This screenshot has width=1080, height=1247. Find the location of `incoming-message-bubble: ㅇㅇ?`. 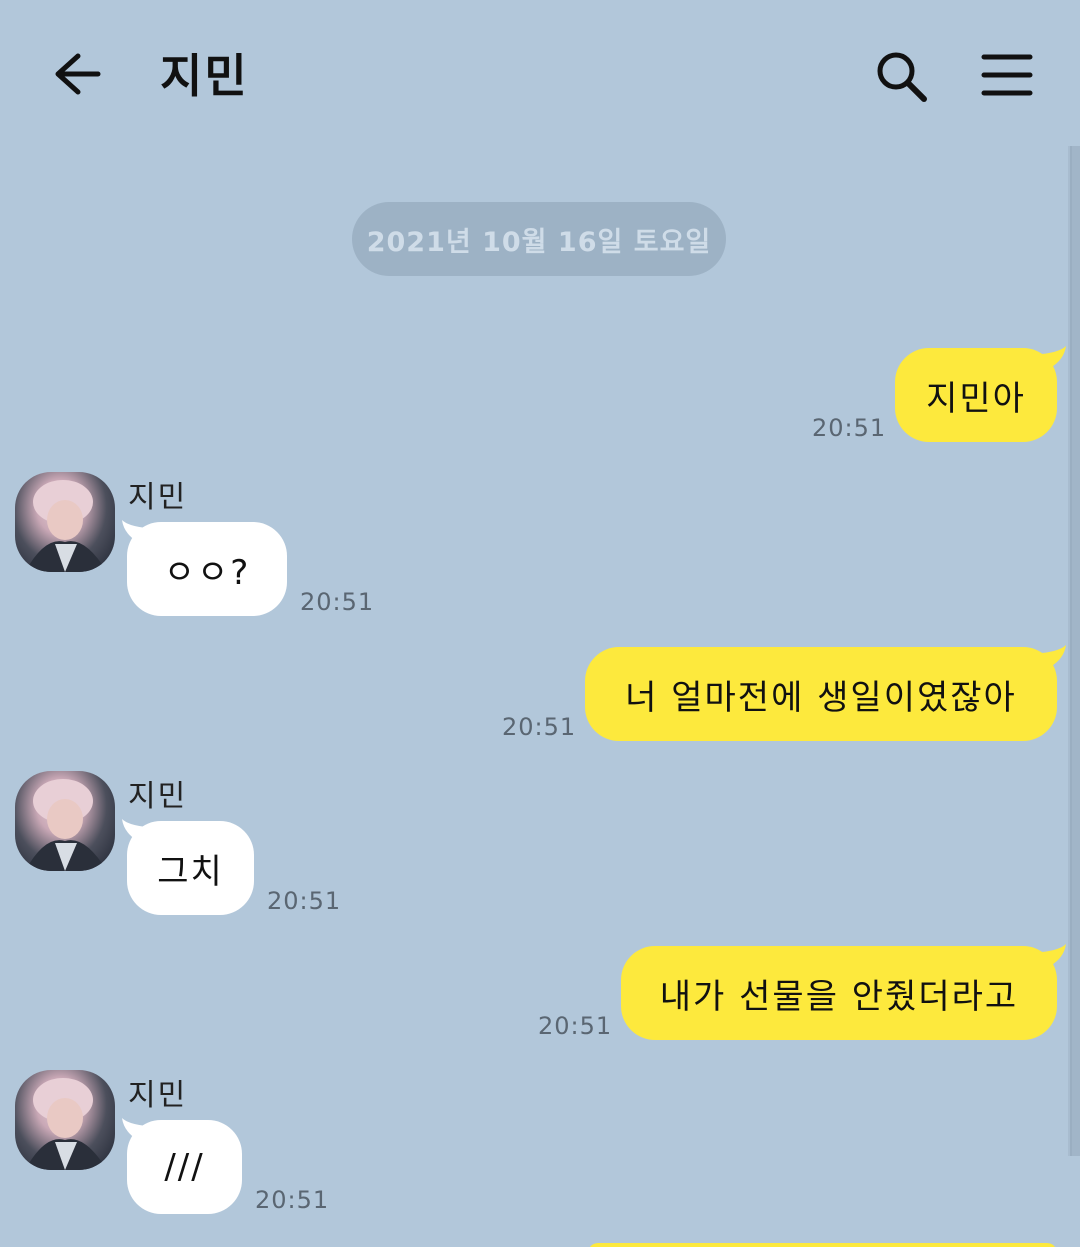

incoming-message-bubble: ㅇㅇ? is located at coordinates (207, 569).